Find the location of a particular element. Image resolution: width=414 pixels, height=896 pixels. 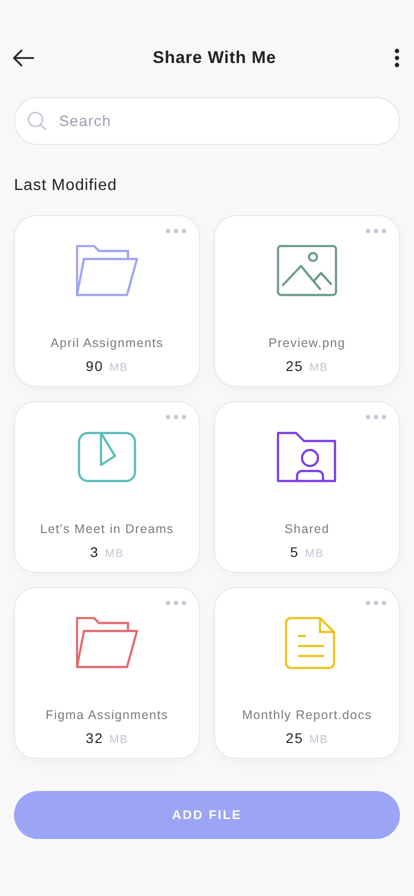

file-name: Let's Meet in Dreams is located at coordinates (107, 529).